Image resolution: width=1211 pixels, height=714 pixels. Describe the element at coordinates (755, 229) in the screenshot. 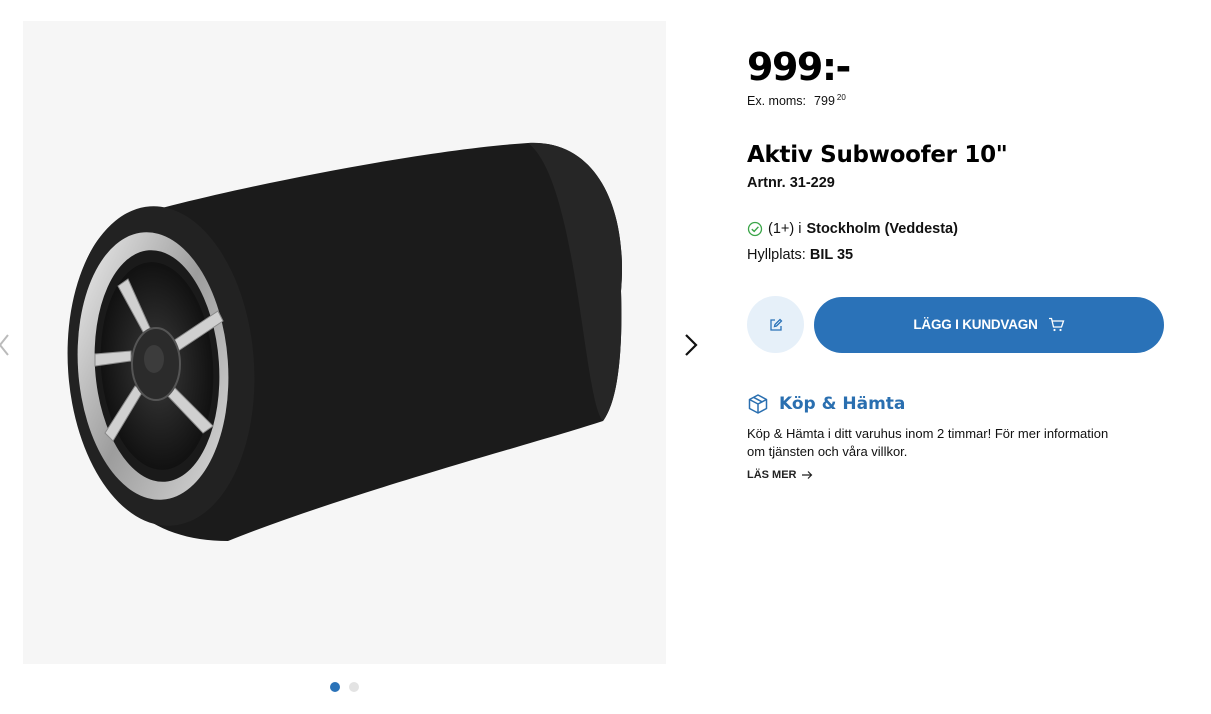

I see `check-circle-icon` at that location.